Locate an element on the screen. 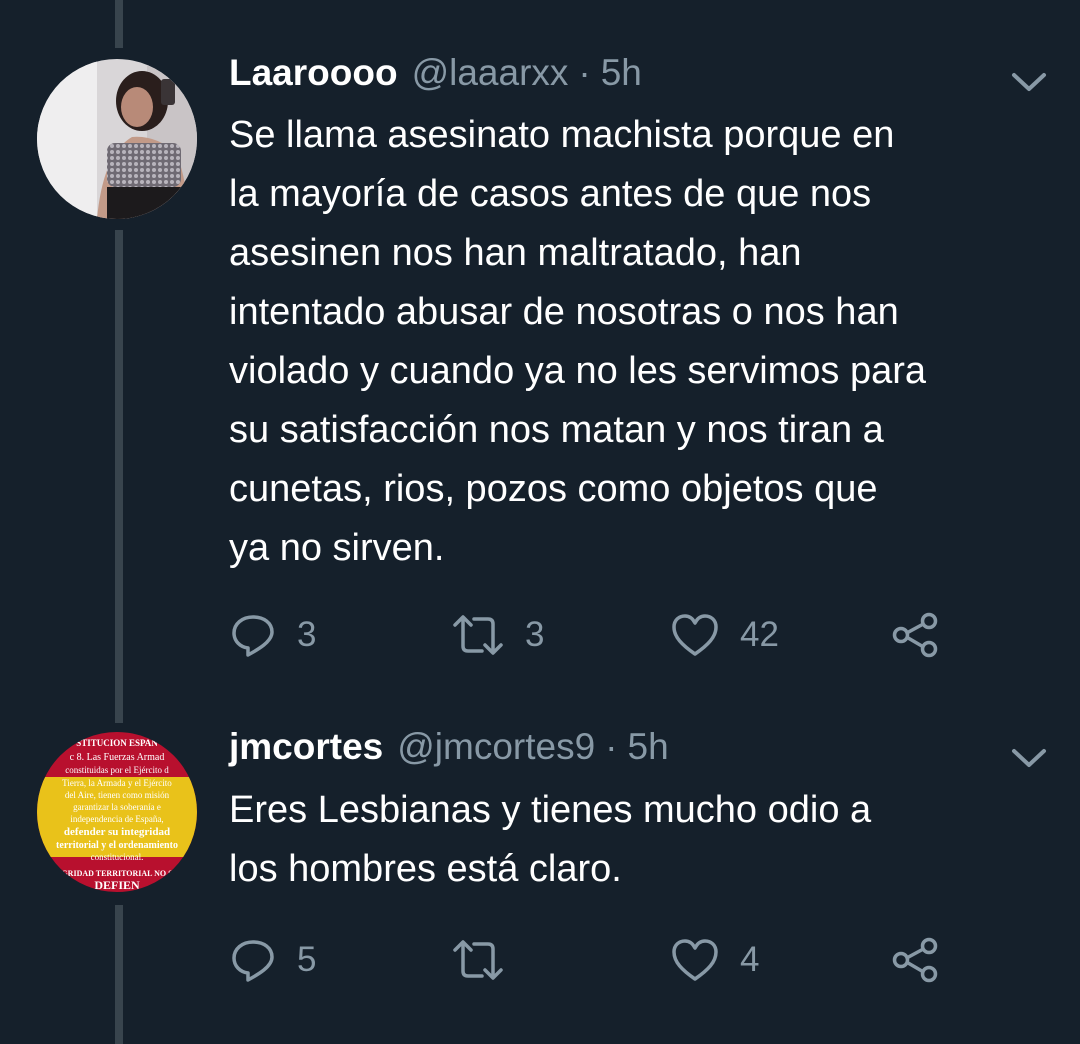 The height and width of the screenshot is (1044, 1080). avatar-text-line: independencia de España, is located at coordinates (116, 819).